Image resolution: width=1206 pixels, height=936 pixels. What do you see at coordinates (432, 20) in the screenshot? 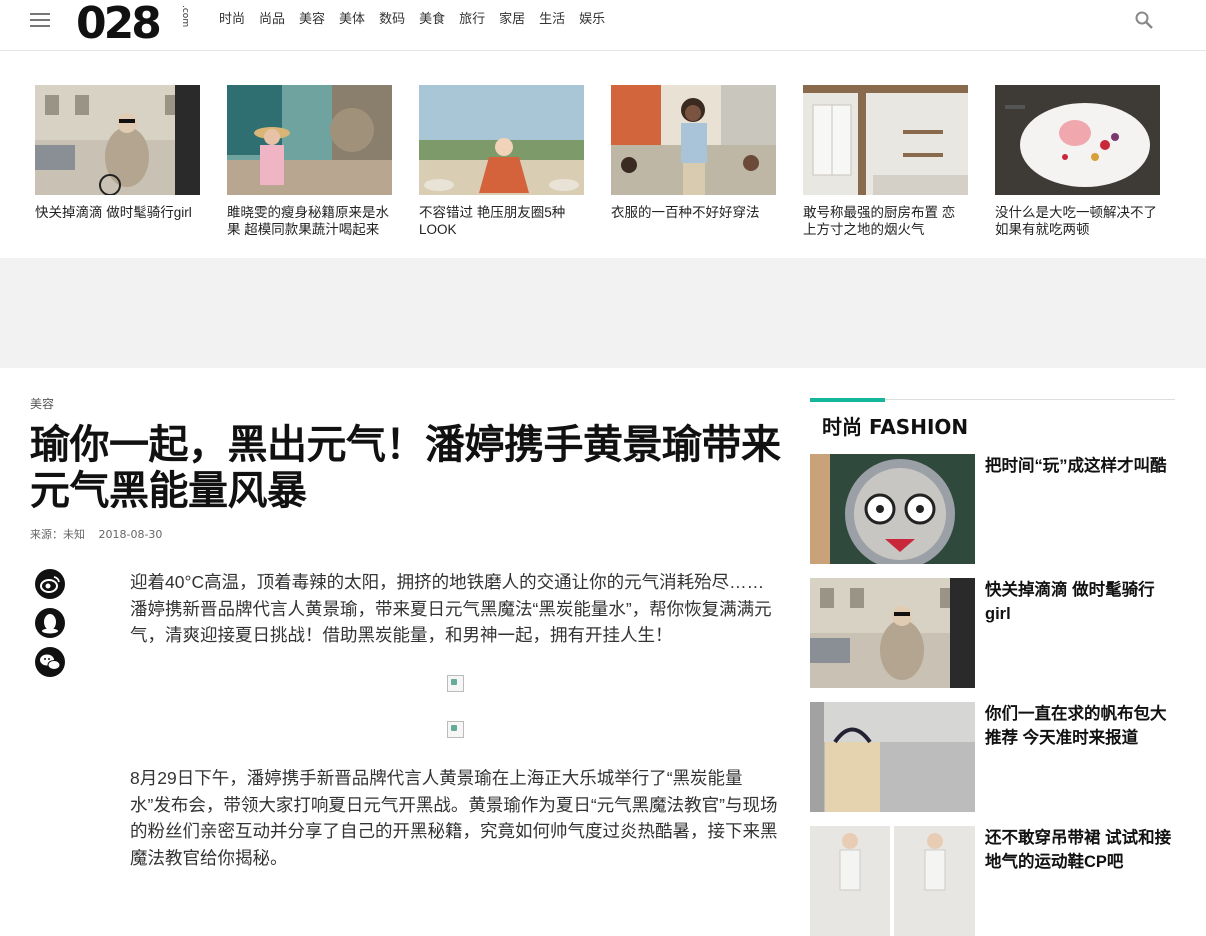
I see `nav-item-meishi: 美食` at bounding box center [432, 20].